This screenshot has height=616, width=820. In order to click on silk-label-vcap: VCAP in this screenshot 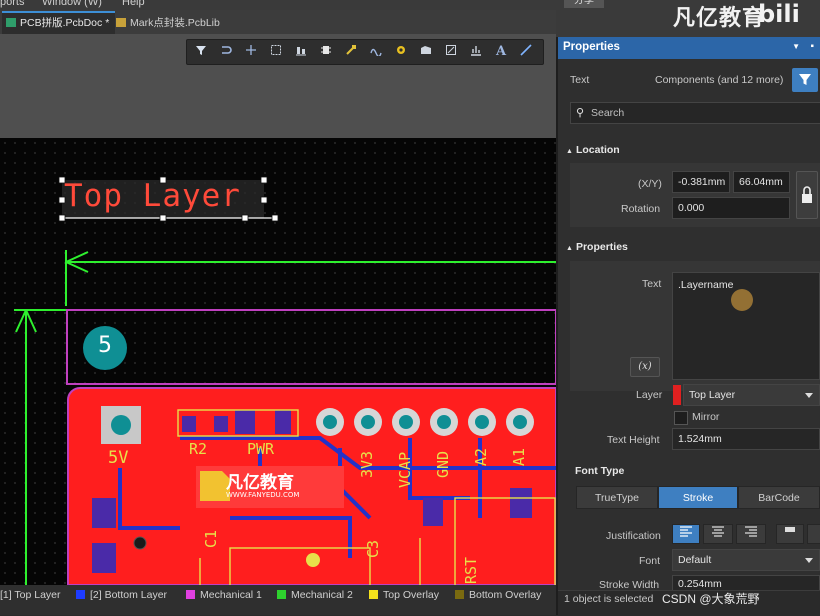, I will do `click(405, 469)`.